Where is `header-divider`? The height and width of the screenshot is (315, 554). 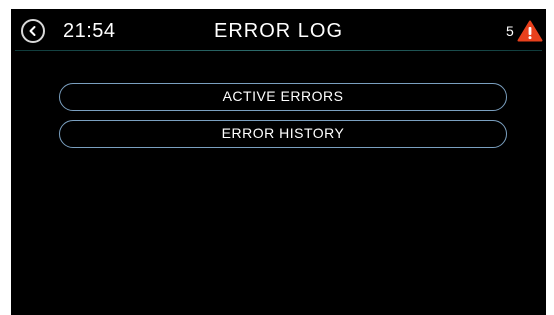
header-divider is located at coordinates (278, 50).